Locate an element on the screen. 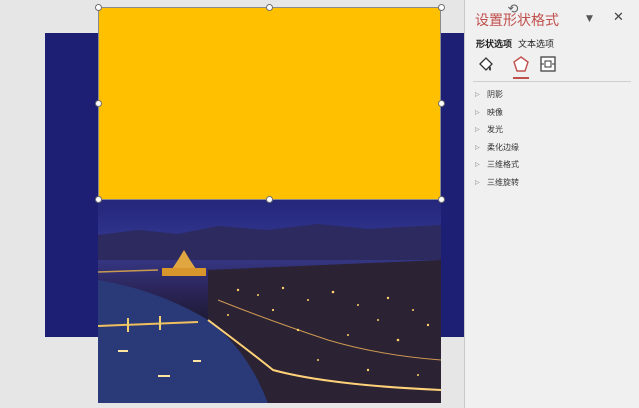 The image size is (639, 408). section-soft-edges: ▷ 柔化边缘 is located at coordinates (552, 148).